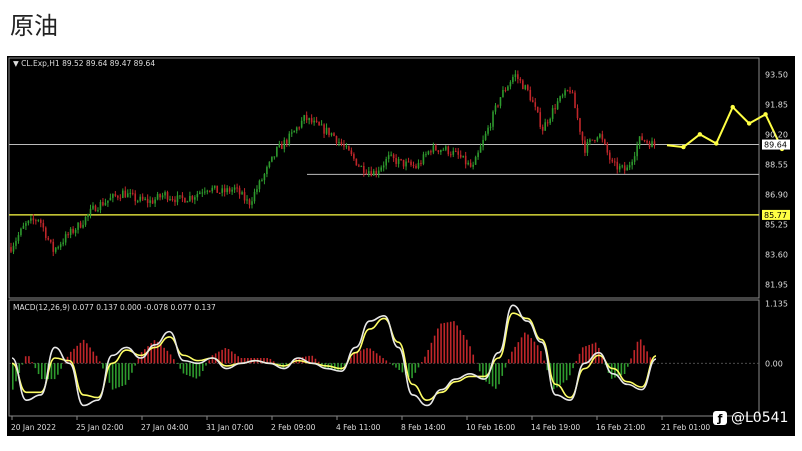 Image resolution: width=802 pixels, height=451 pixels. What do you see at coordinates (776, 164) in the screenshot?
I see `price-tick-label: 88.55` at bounding box center [776, 164].